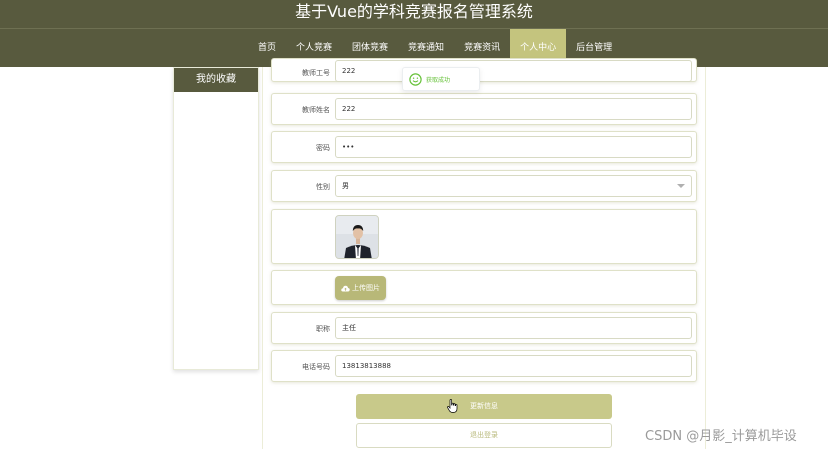  I want to click on cloud-upload-icon, so click(345, 288).